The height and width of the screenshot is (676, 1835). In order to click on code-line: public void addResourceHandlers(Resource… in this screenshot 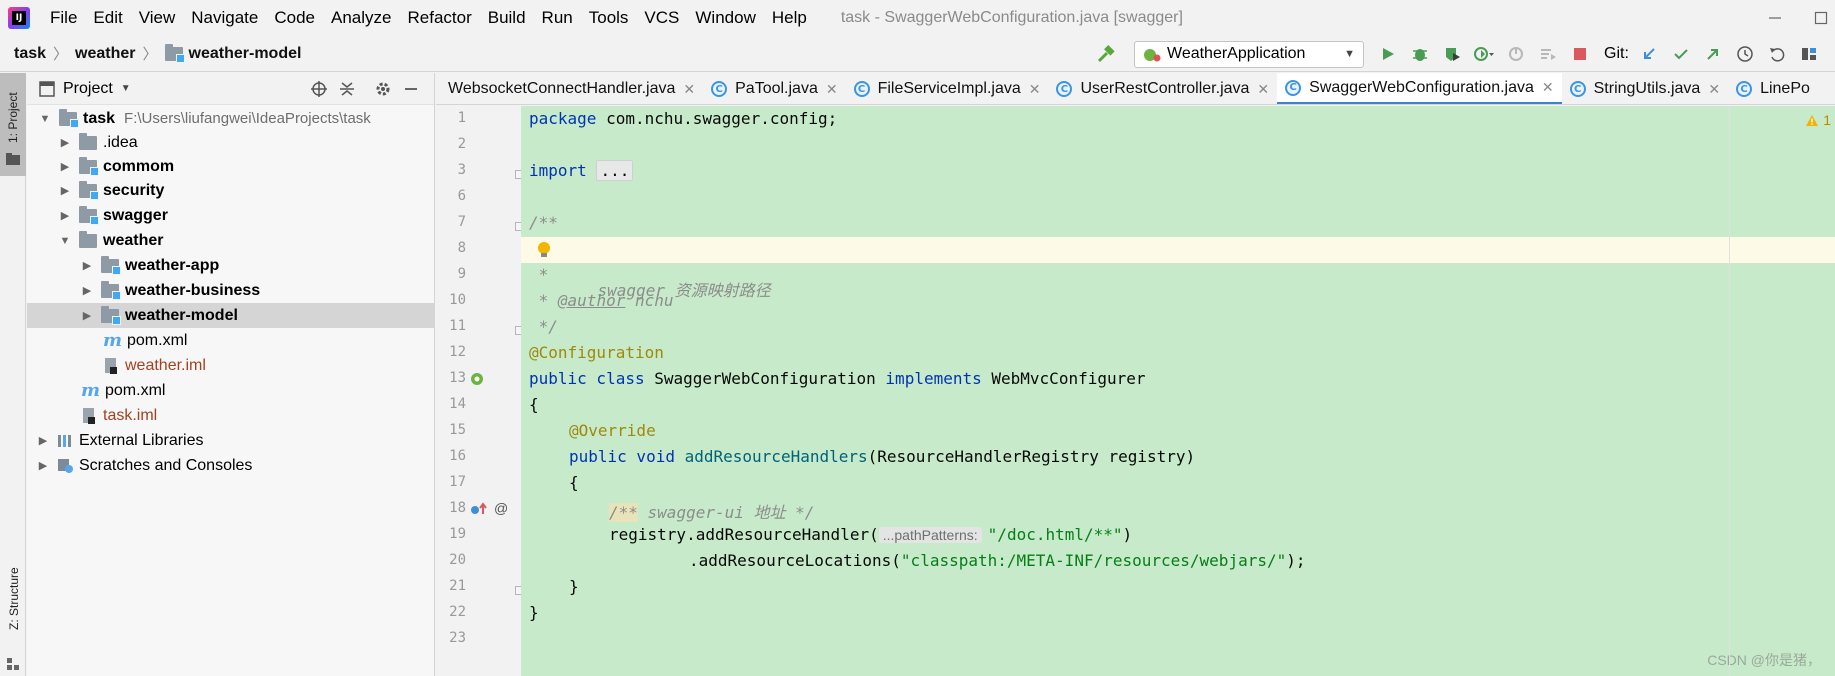, I will do `click(862, 456)`.